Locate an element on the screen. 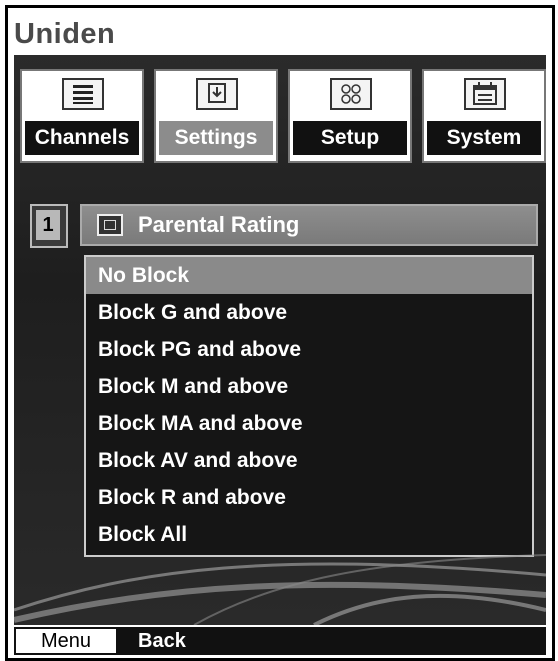  submenu-title-bar: Parental Rating is located at coordinates (309, 225).